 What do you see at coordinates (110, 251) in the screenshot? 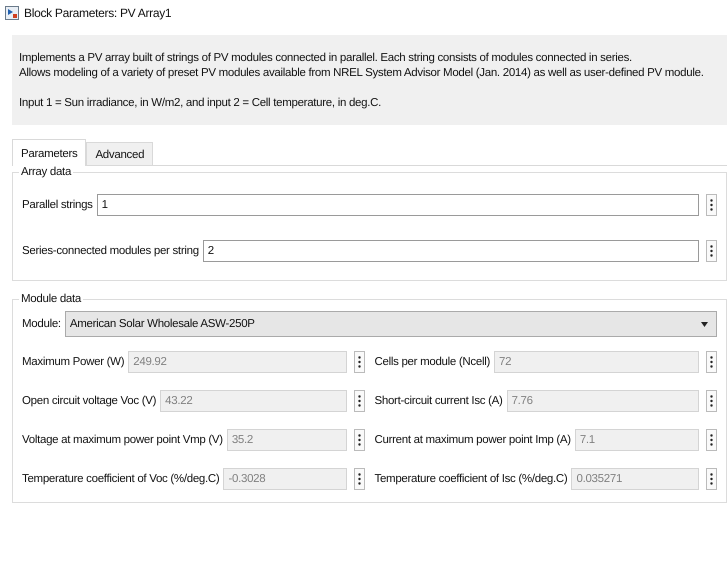
I see `field-label: Series-connected modules per string` at bounding box center [110, 251].